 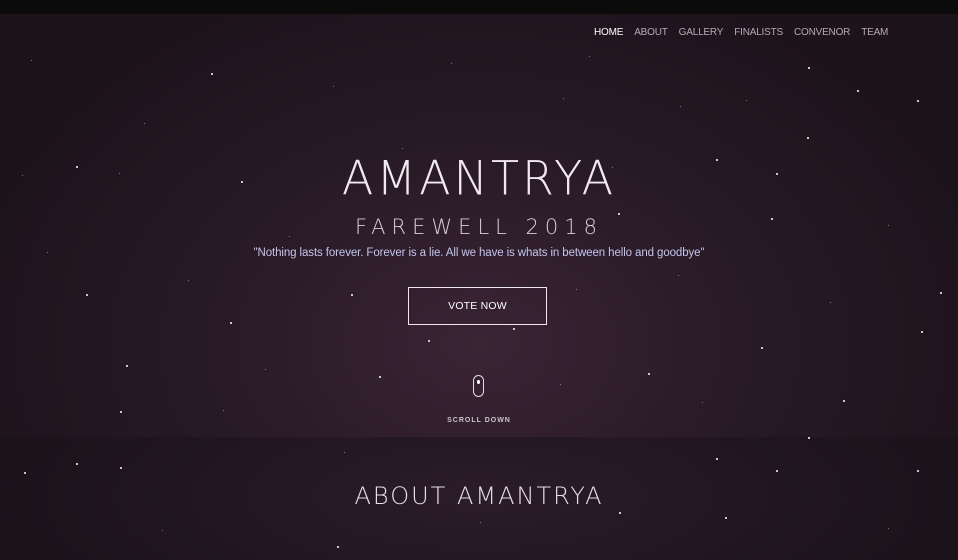 What do you see at coordinates (479, 7) in the screenshot?
I see `browser-top-strip` at bounding box center [479, 7].